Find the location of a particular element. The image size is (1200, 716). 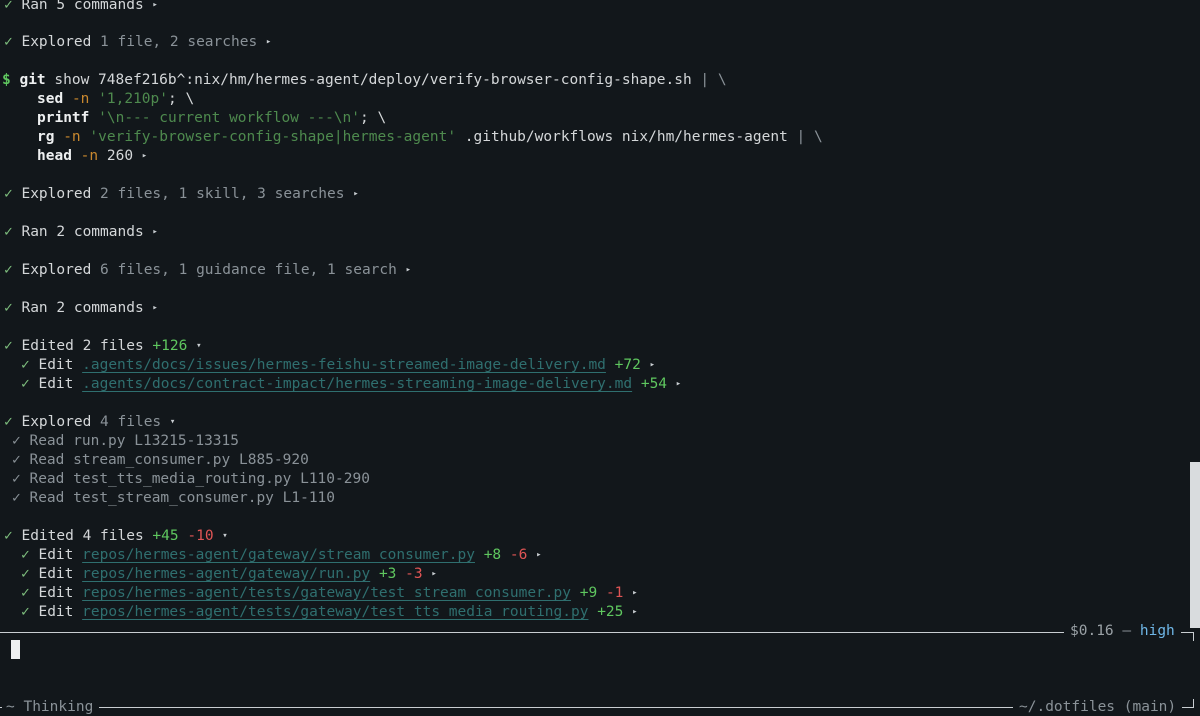

edited-files-row: ✓ Edited 2 files +126 ▾ is located at coordinates (103, 346).